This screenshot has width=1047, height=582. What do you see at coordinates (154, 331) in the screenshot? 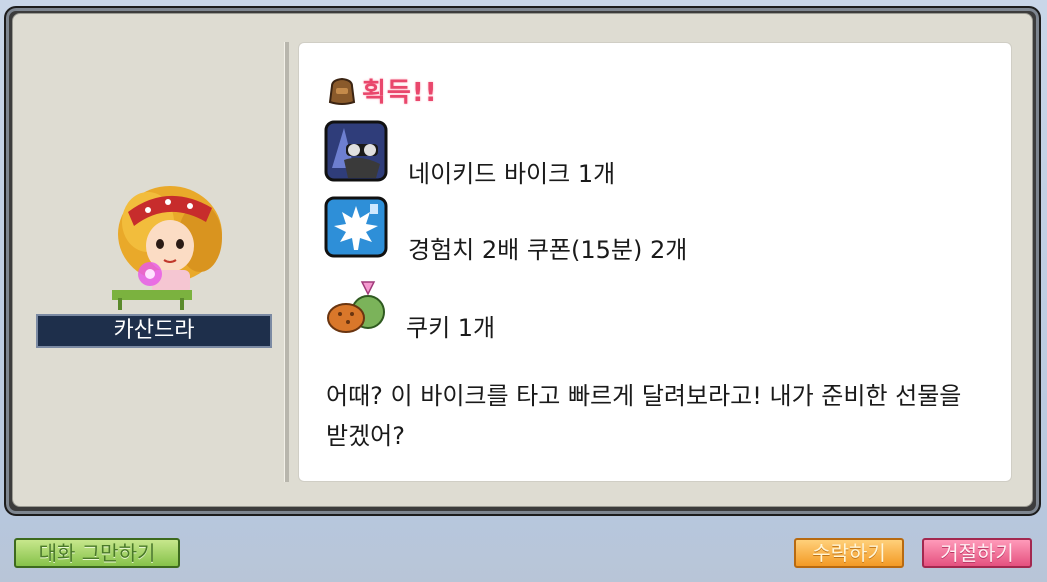
I see `npc-name-plate: 카산드라` at bounding box center [154, 331].